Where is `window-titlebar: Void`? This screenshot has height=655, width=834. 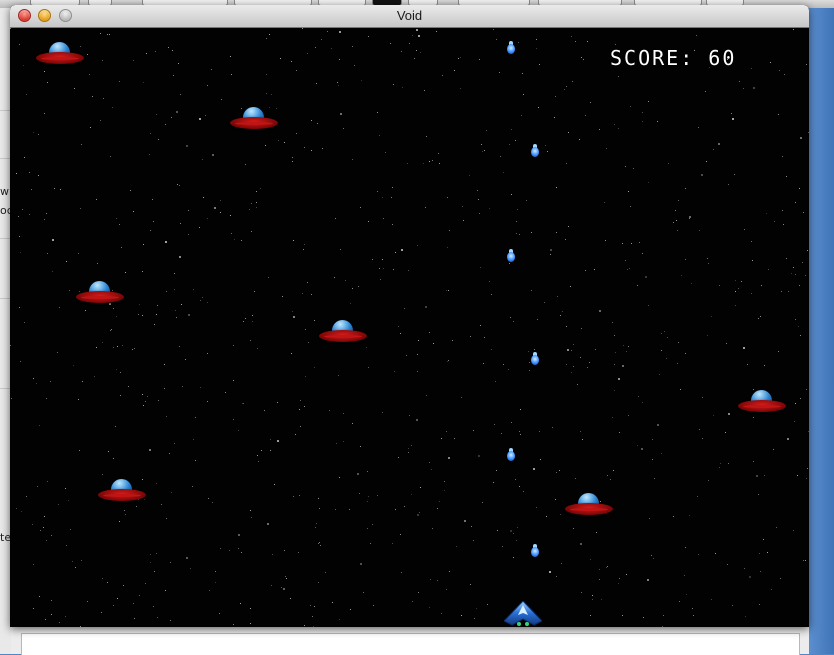
window-titlebar: Void is located at coordinates (409, 16).